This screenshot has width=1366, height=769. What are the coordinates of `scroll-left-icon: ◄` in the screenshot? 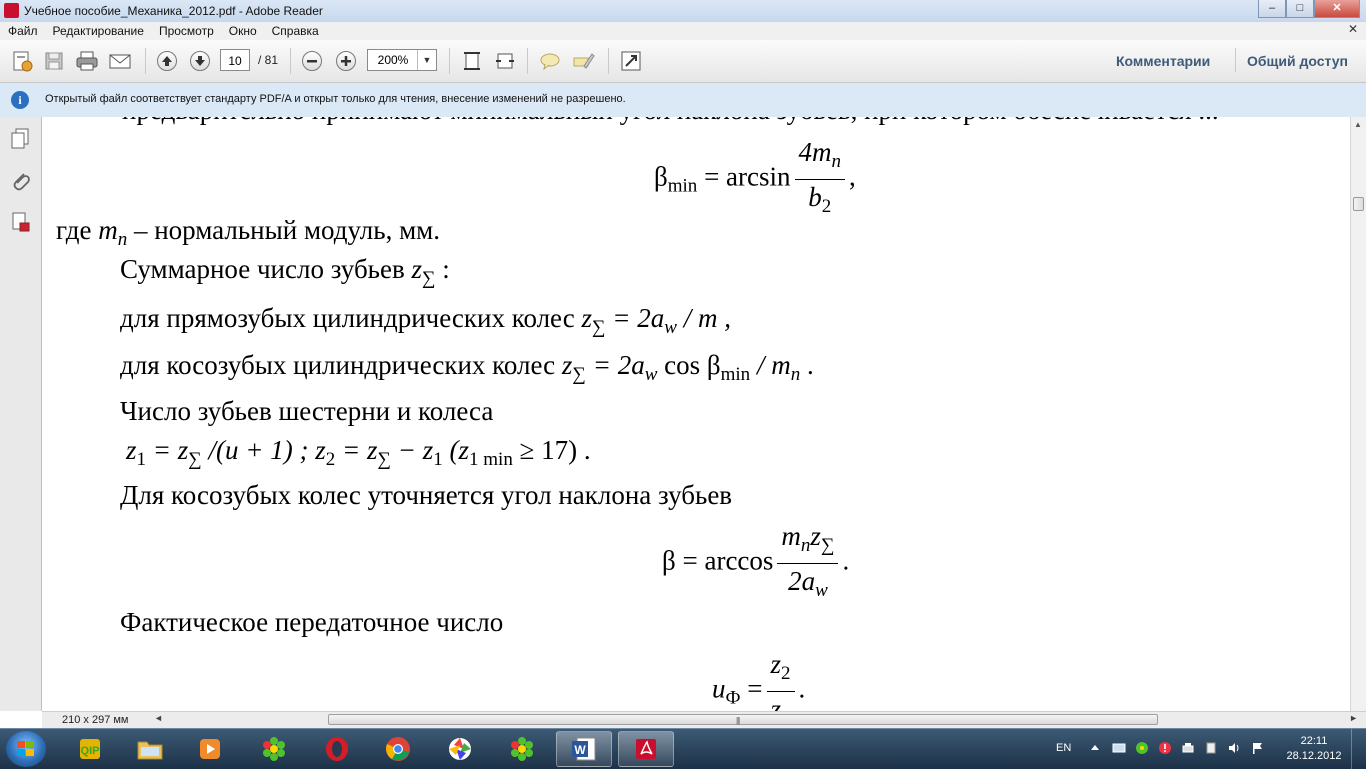 It's located at (158, 718).